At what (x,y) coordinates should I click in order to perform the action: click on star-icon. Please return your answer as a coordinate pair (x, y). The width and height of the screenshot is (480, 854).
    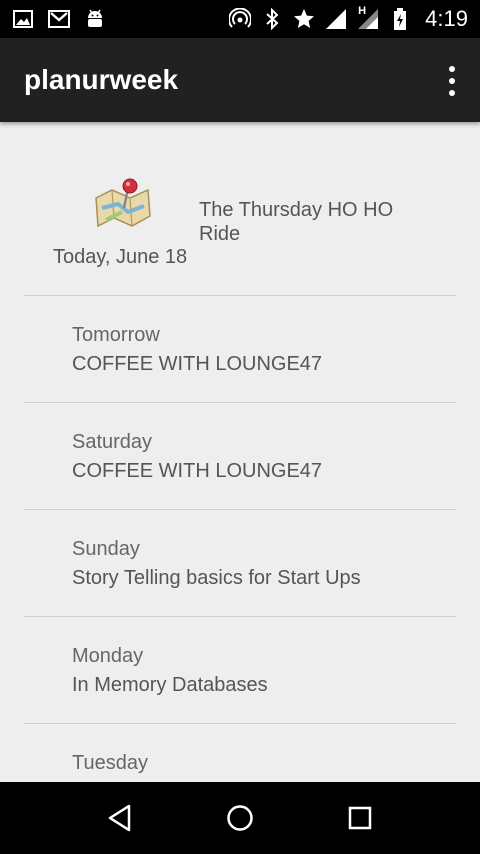
    Looking at the image, I should click on (304, 19).